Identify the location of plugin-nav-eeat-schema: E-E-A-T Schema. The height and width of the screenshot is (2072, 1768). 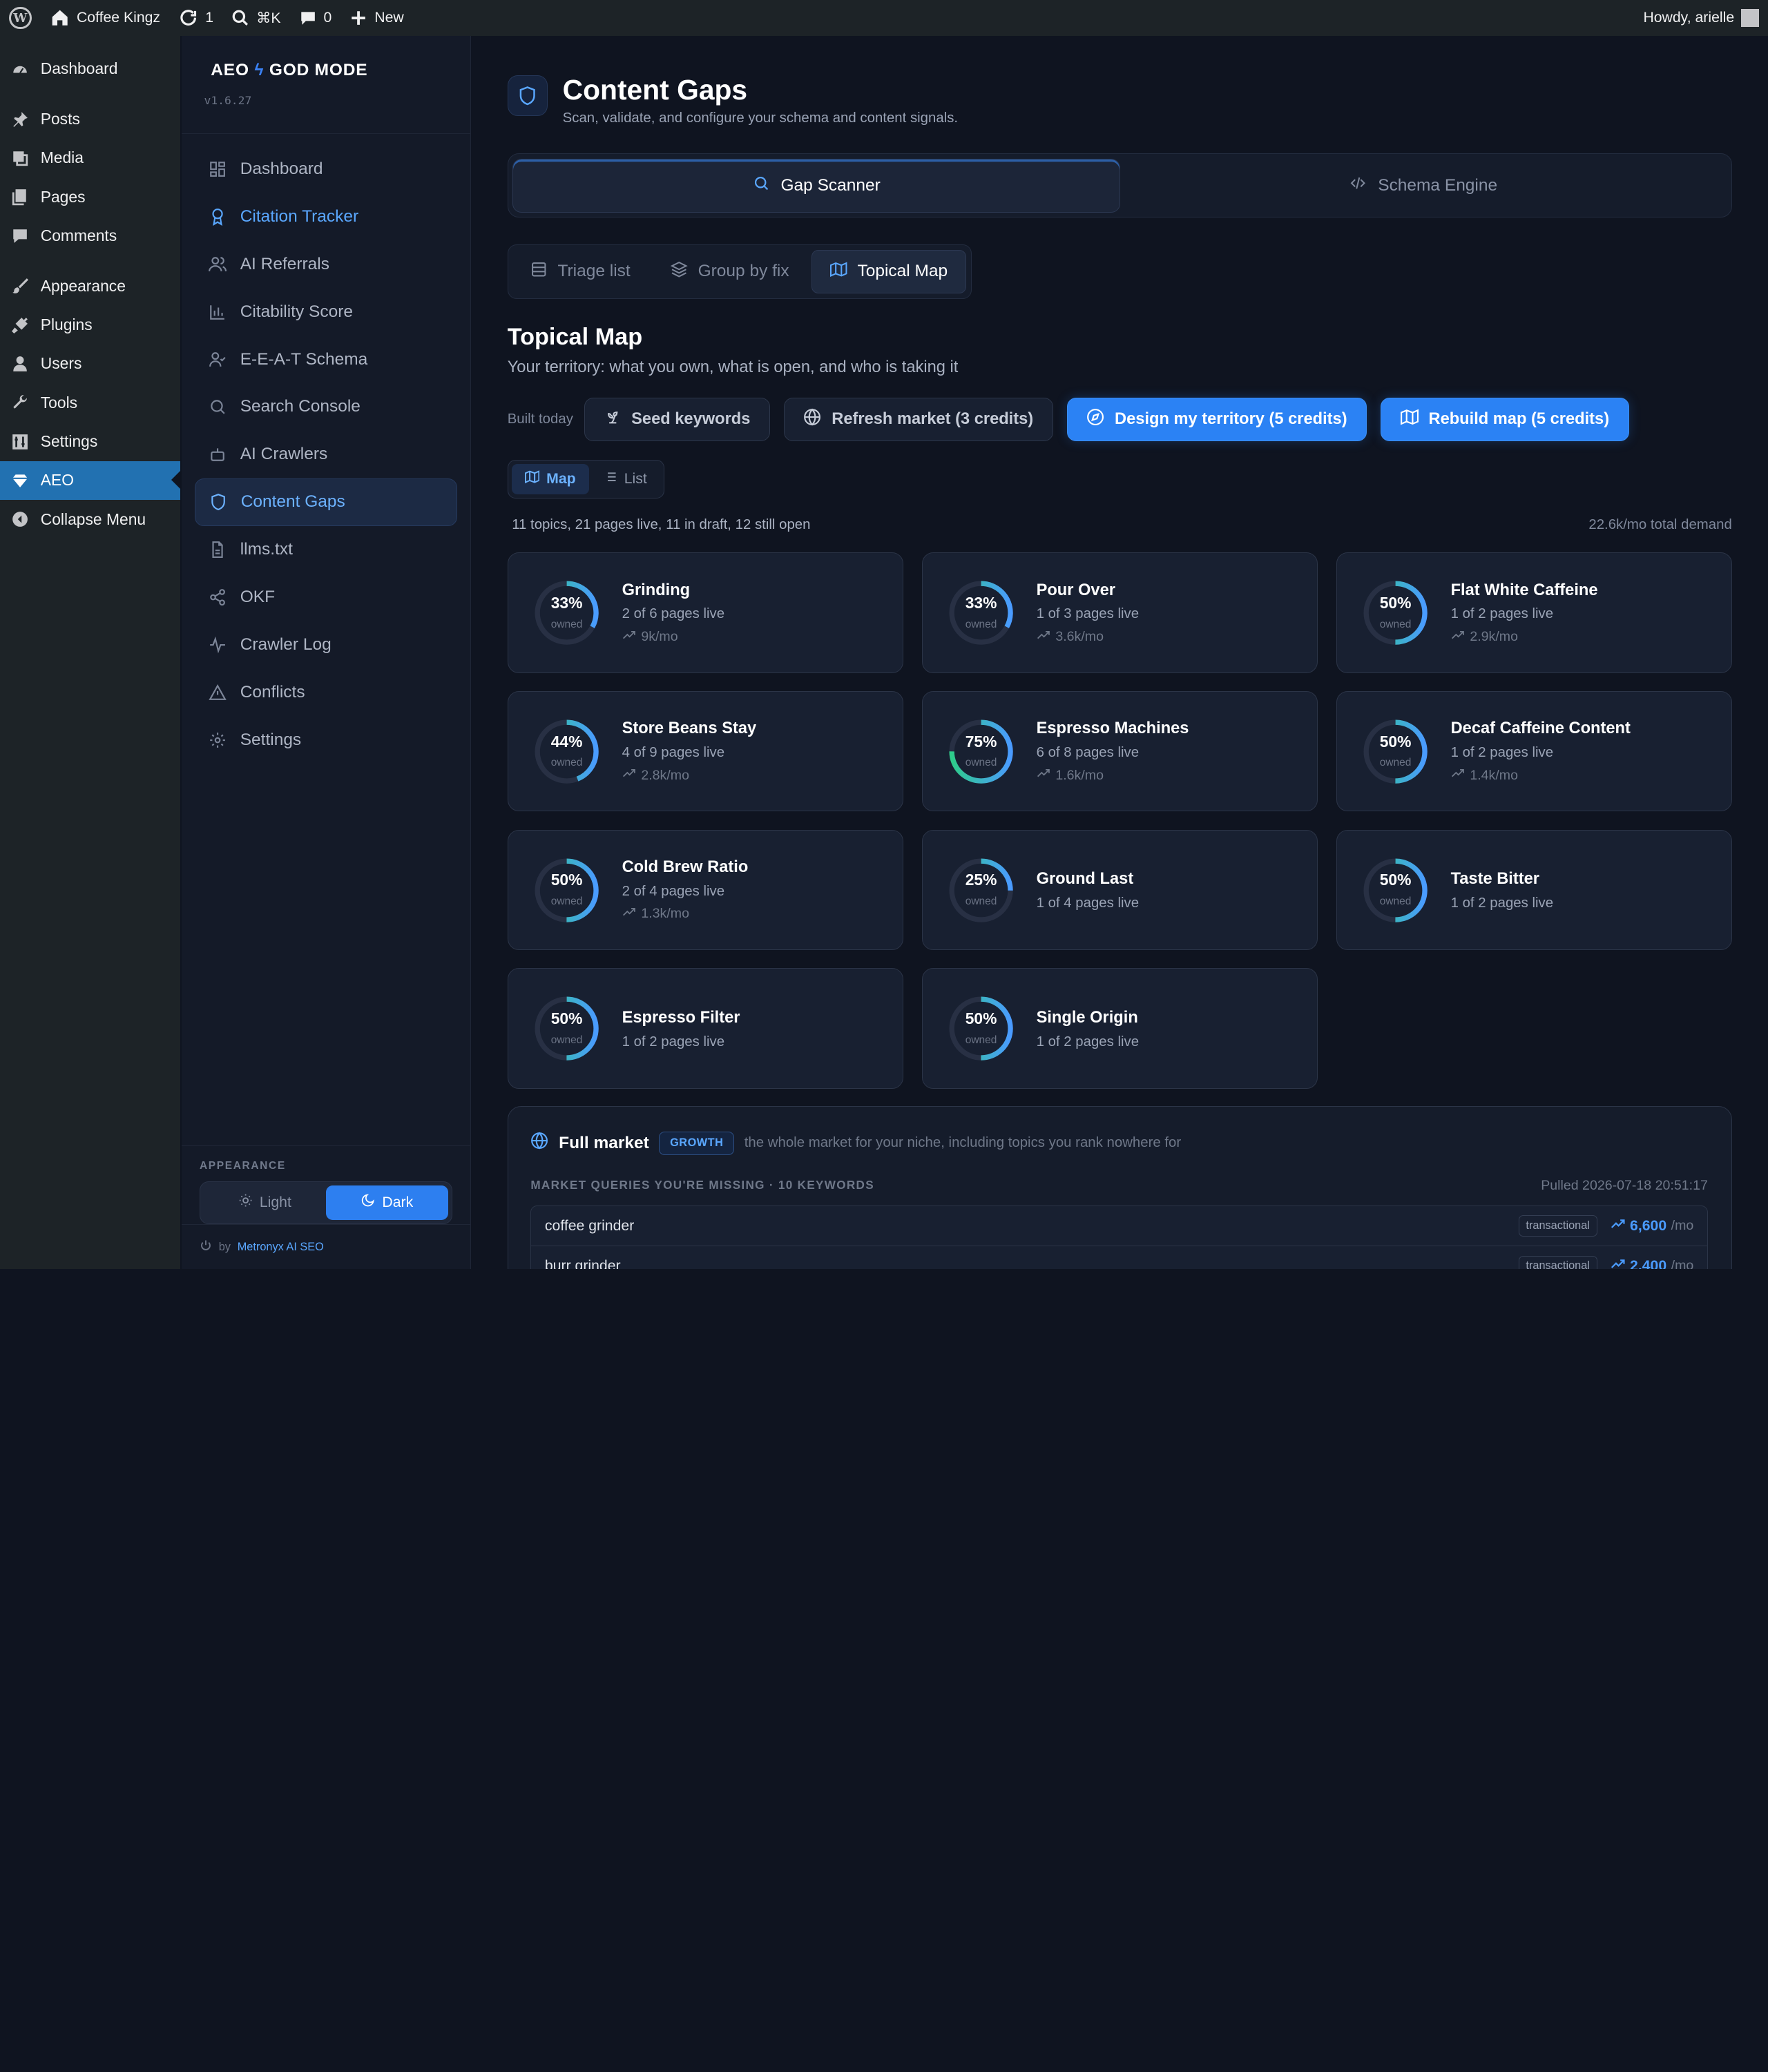
(326, 360).